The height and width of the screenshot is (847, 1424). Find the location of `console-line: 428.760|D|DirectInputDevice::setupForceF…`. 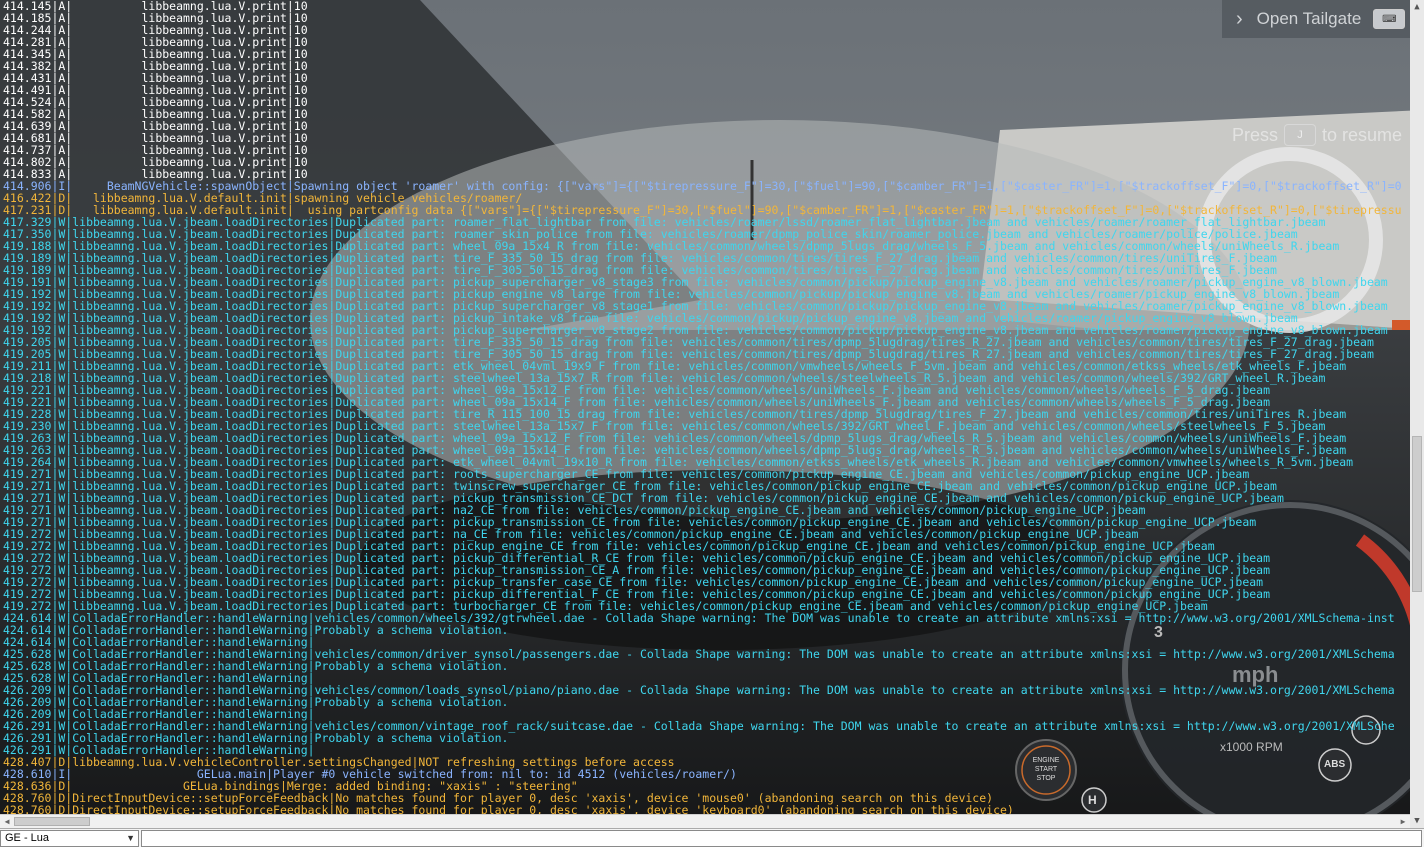

console-line: 428.760|D|DirectInputDevice::setupForceF… is located at coordinates (508, 808).